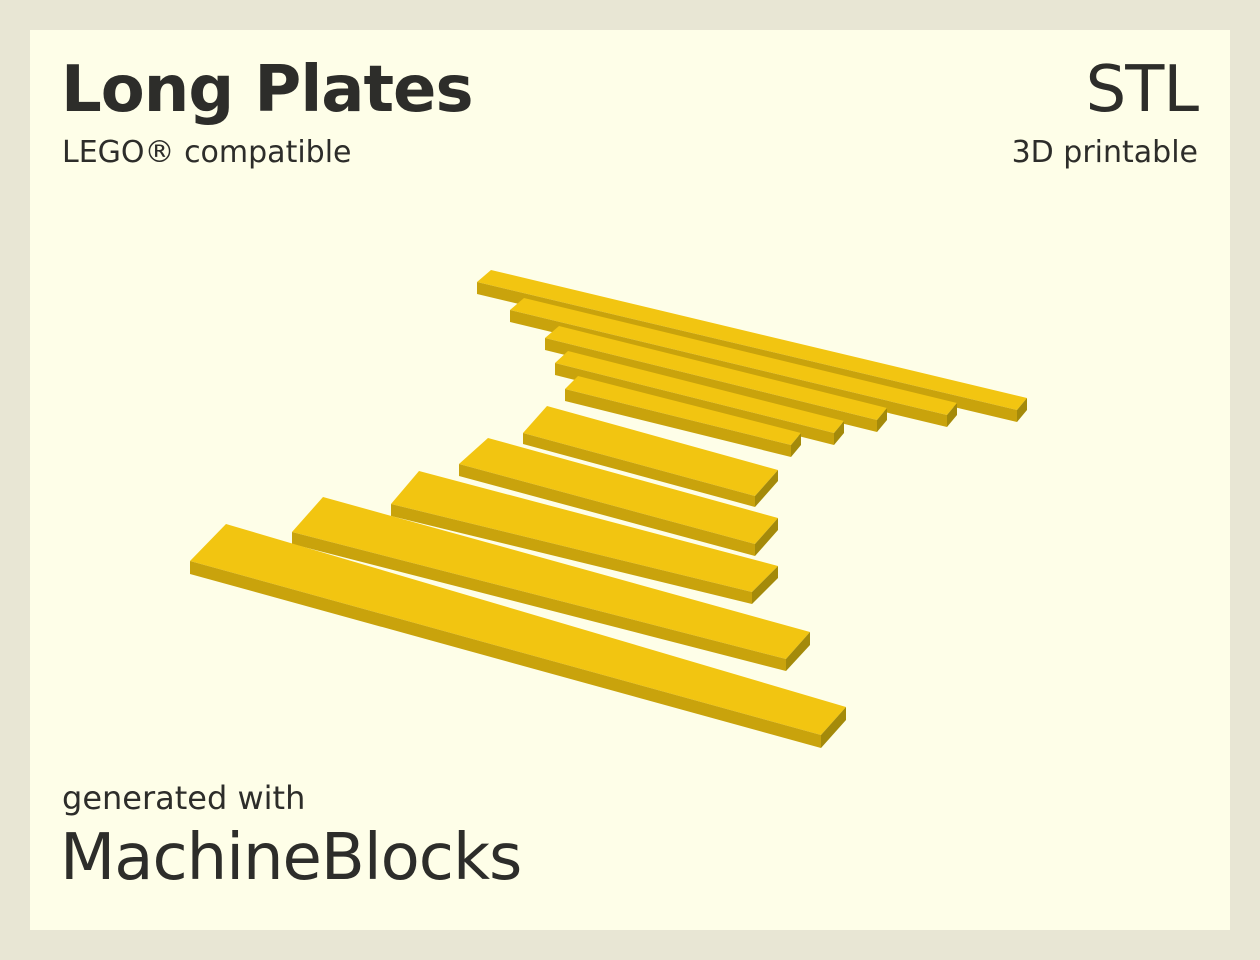 The width and height of the screenshot is (1260, 960). Describe the element at coordinates (1142, 90) in the screenshot. I see `file-format: STL` at that location.